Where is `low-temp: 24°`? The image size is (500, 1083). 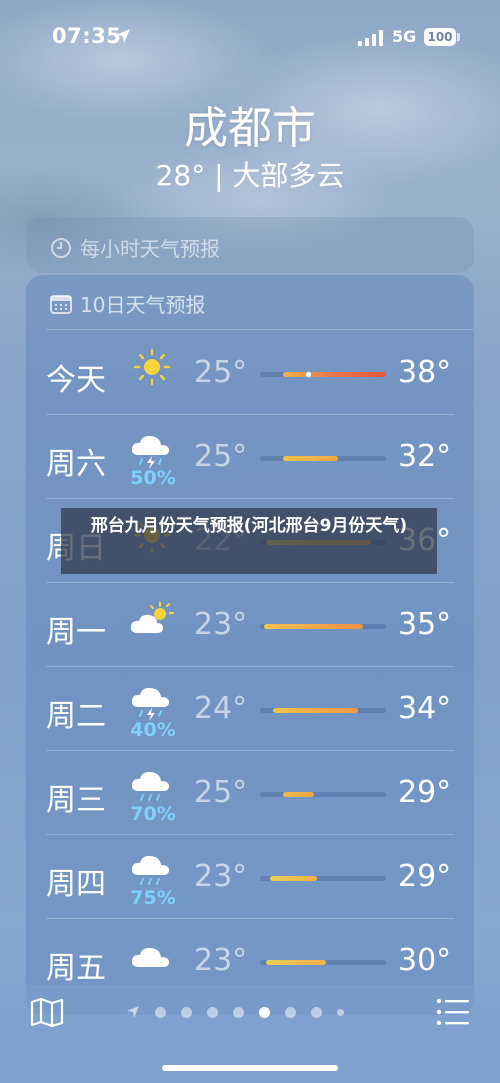
low-temp: 24° is located at coordinates (221, 708).